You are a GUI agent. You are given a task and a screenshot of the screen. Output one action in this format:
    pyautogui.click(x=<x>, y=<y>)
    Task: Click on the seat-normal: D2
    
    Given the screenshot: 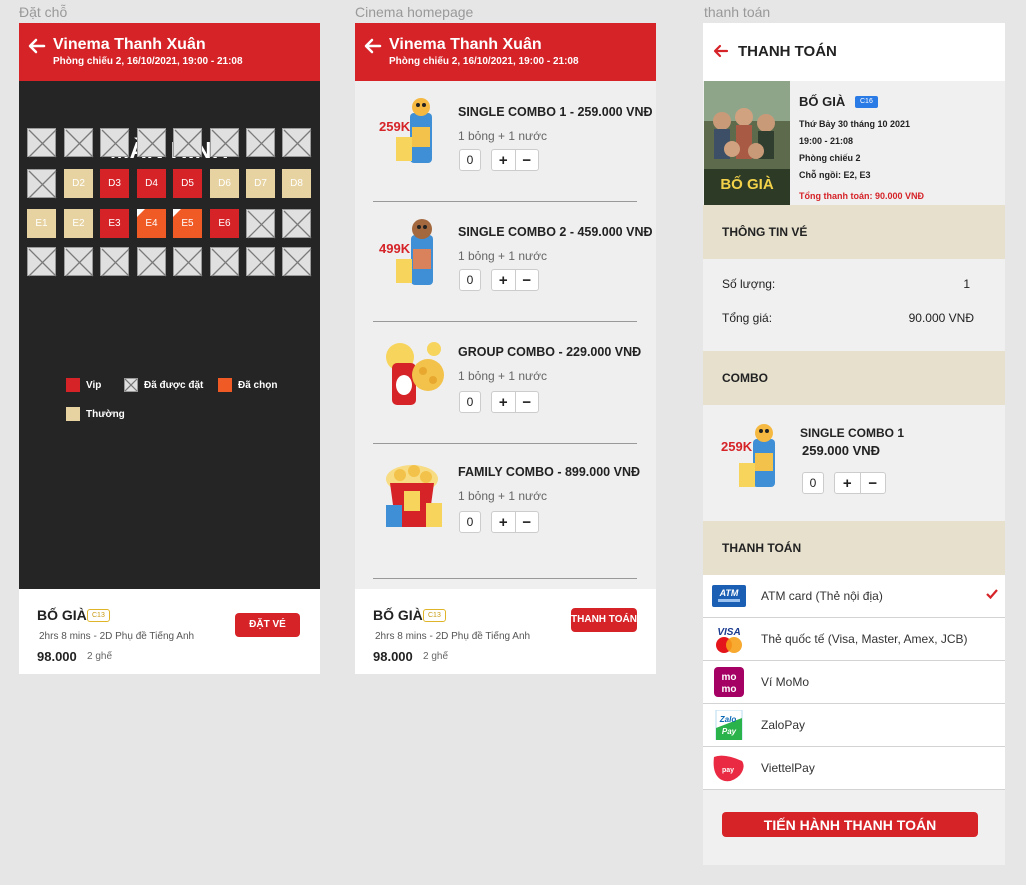 What is the action you would take?
    pyautogui.click(x=78, y=183)
    